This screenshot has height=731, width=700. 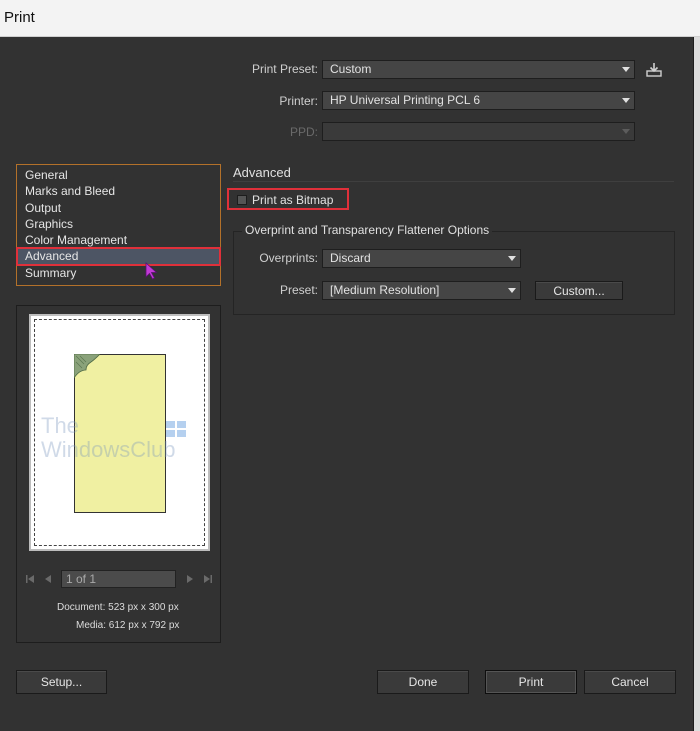 I want to click on preset-dropdown: [Medium Resolution], so click(x=421, y=290).